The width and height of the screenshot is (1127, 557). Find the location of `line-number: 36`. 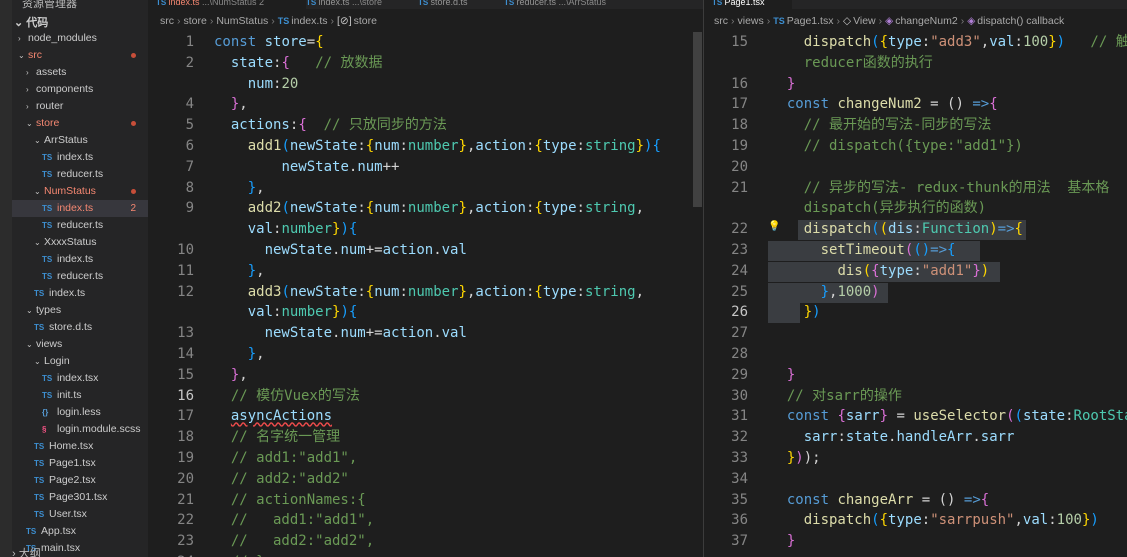

line-number: 36 is located at coordinates (739, 520).